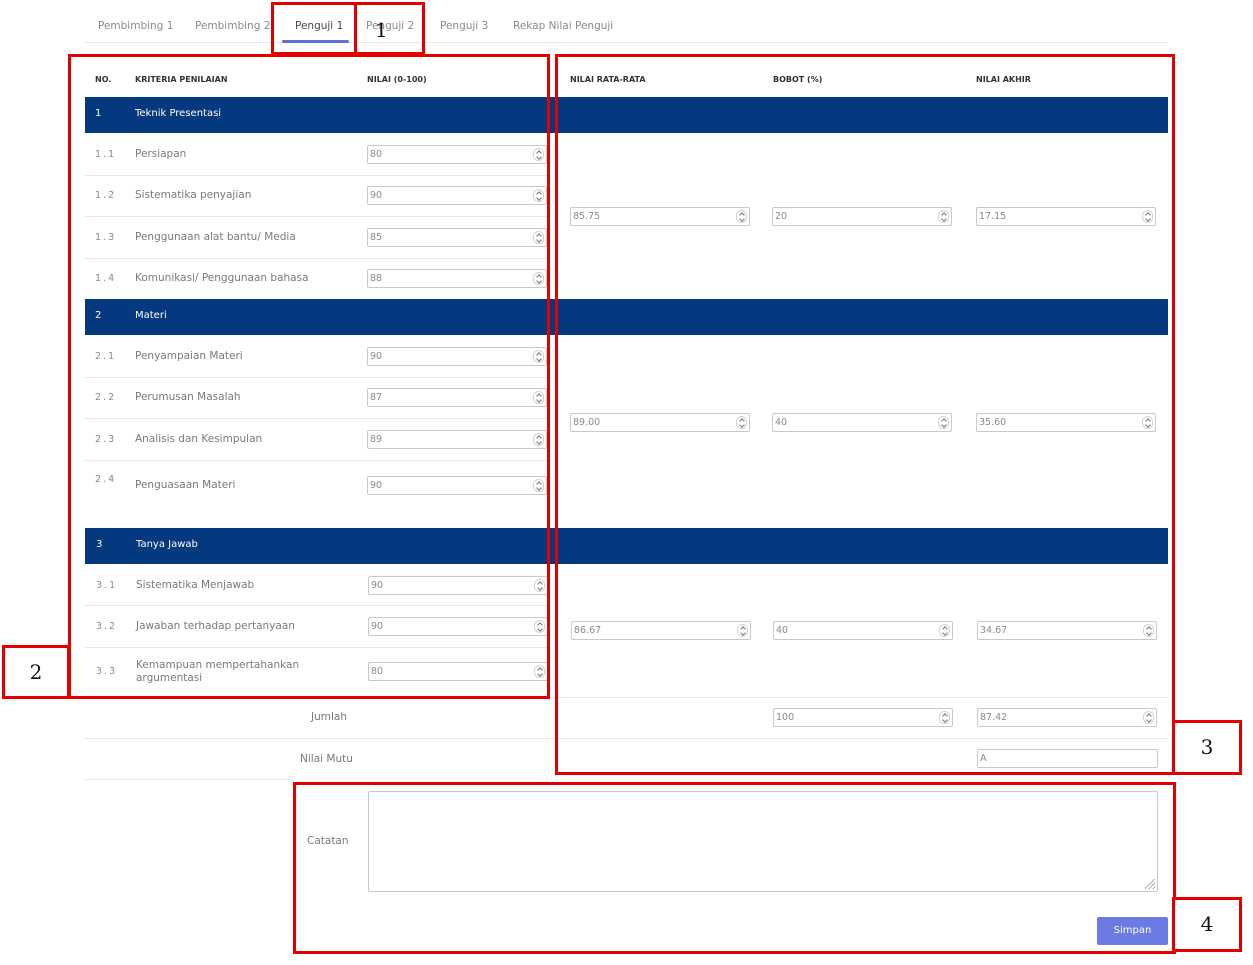 The image size is (1253, 965). Describe the element at coordinates (1207, 747) in the screenshot. I see `annotation-label-3: 3` at that location.